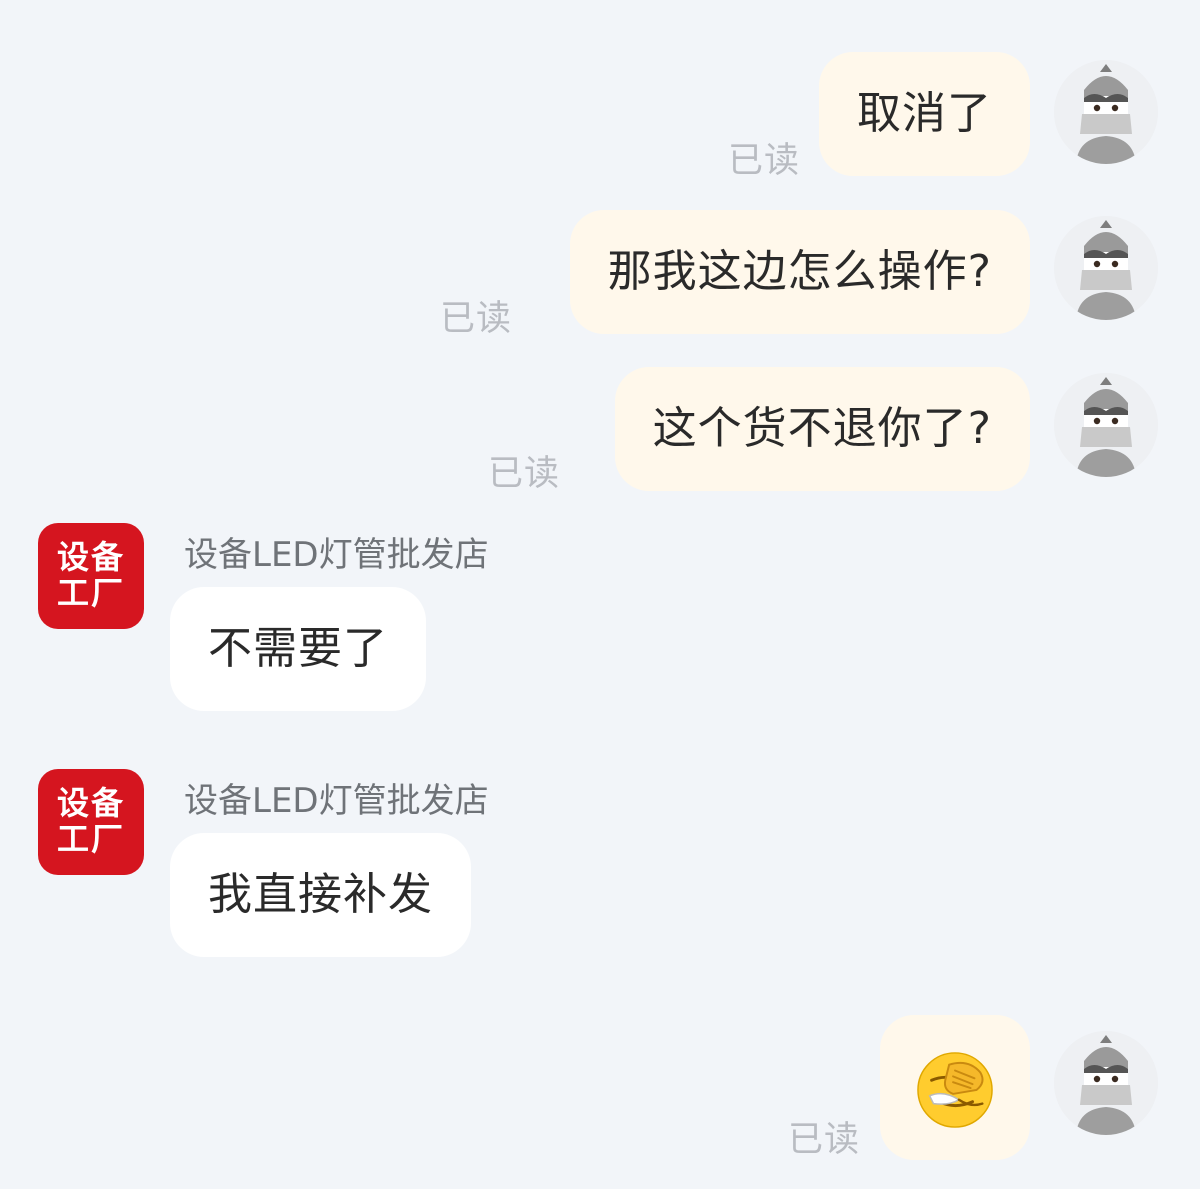  I want to click on message-bubble-emoji, so click(955, 1087).